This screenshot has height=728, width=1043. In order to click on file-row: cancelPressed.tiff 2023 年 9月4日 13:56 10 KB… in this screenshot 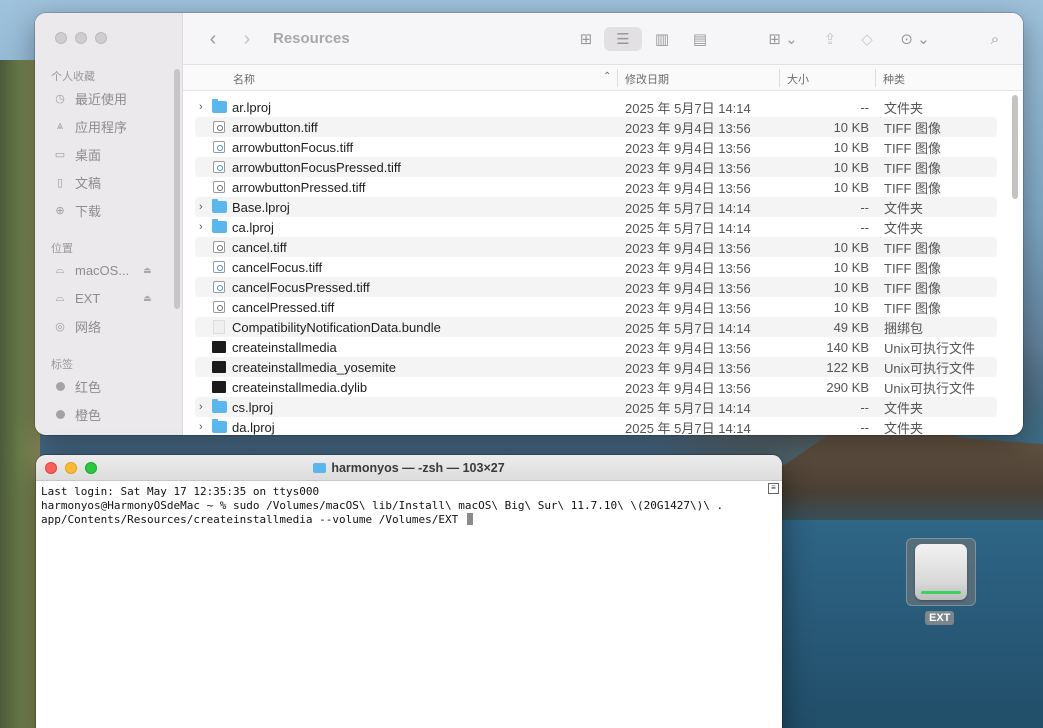, I will do `click(596, 307)`.